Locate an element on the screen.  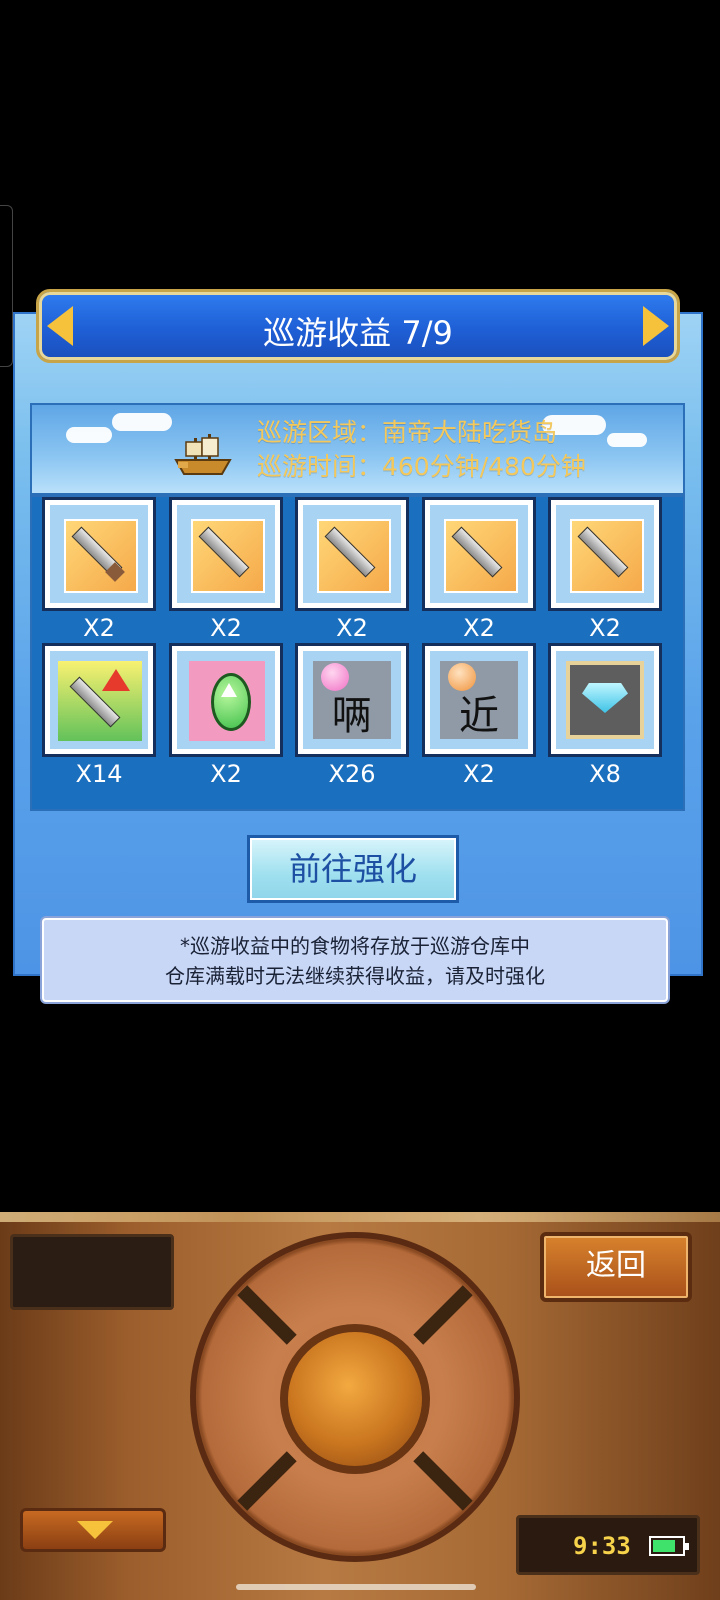
cruise-time-text: 巡游时间：460分钟/480分钟 is located at coordinates (421, 466).